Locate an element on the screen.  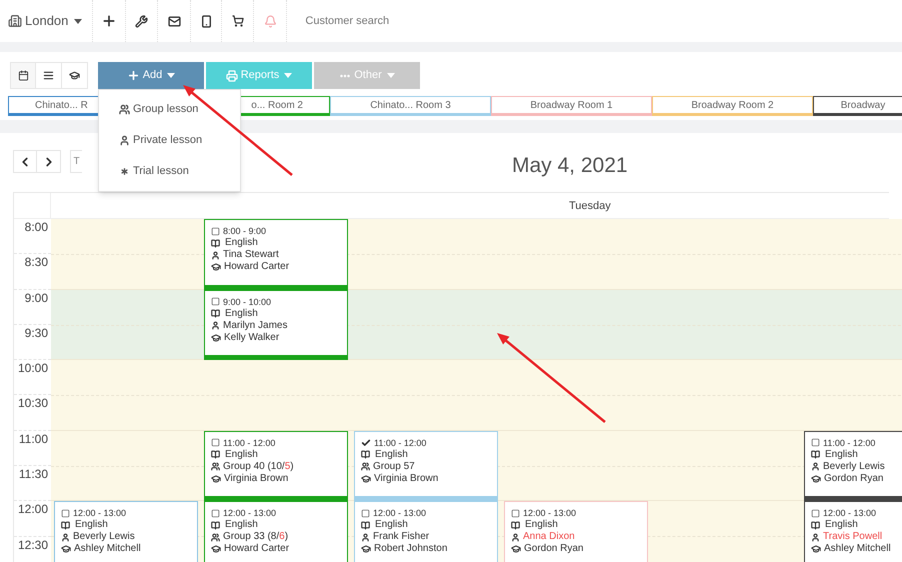
lesson-time: 9:00 - 10:00 is located at coordinates (247, 302).